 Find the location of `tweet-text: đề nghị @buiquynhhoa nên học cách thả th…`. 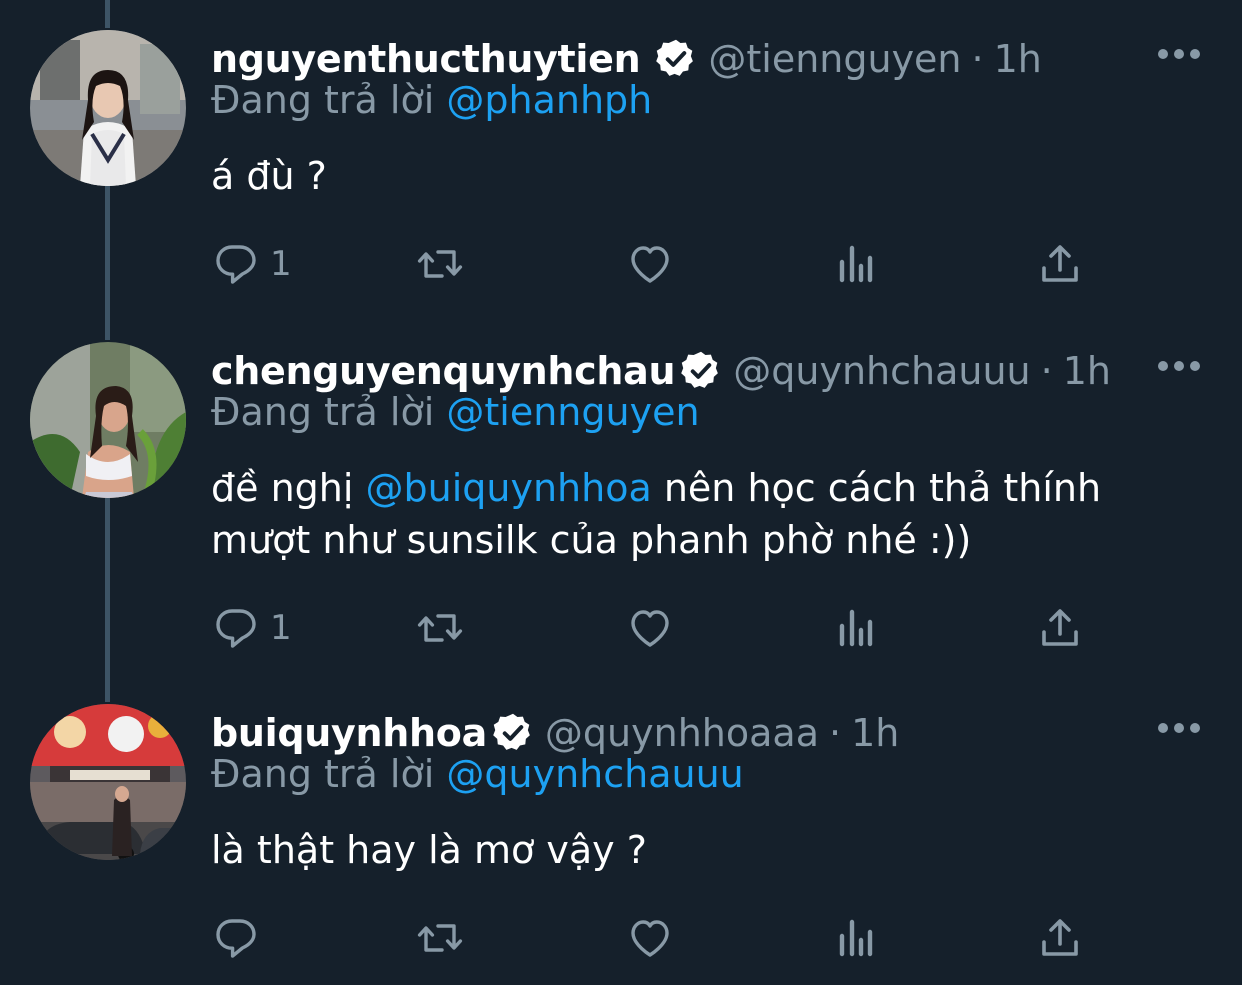

tweet-text: đề nghị @buiquynhhoa nên học cách thả th… is located at coordinates (656, 514).